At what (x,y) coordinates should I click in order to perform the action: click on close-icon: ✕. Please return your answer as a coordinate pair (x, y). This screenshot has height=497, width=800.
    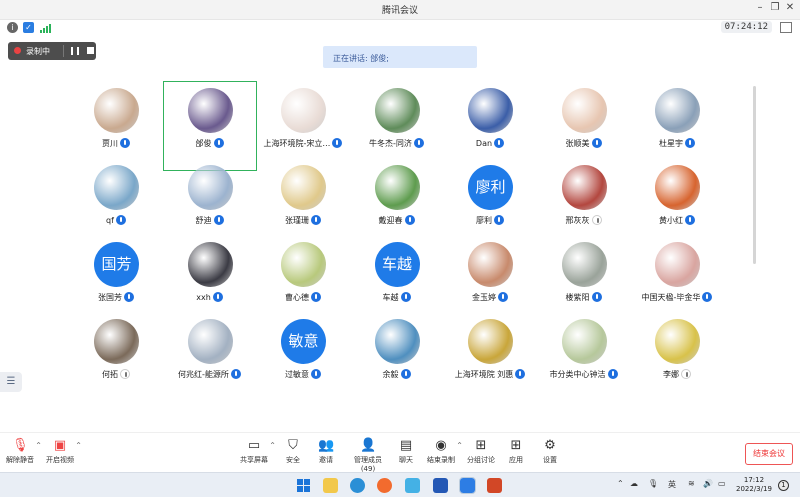
    Looking at the image, I should click on (790, 7).